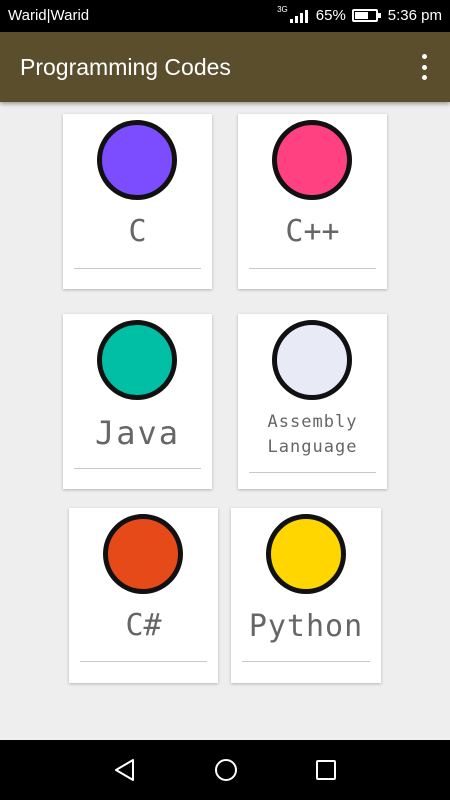 This screenshot has width=450, height=800. What do you see at coordinates (326, 770) in the screenshot?
I see `recents-square-icon` at bounding box center [326, 770].